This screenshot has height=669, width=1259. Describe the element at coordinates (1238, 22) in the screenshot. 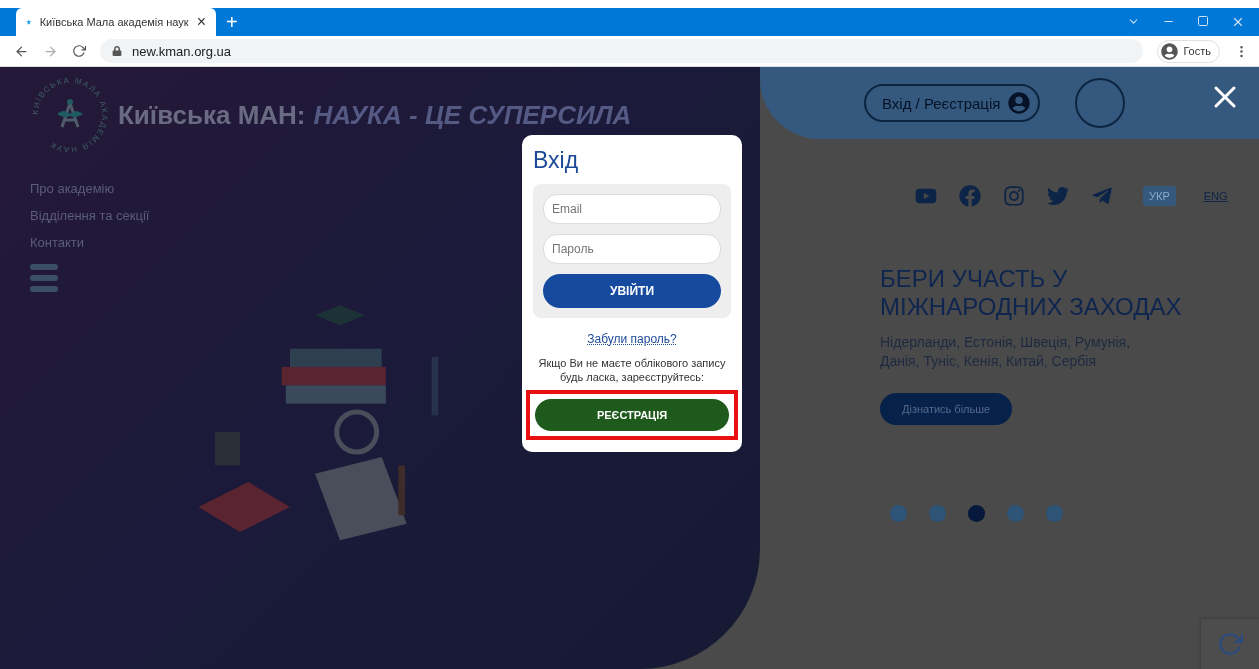

I see `close-icon` at that location.